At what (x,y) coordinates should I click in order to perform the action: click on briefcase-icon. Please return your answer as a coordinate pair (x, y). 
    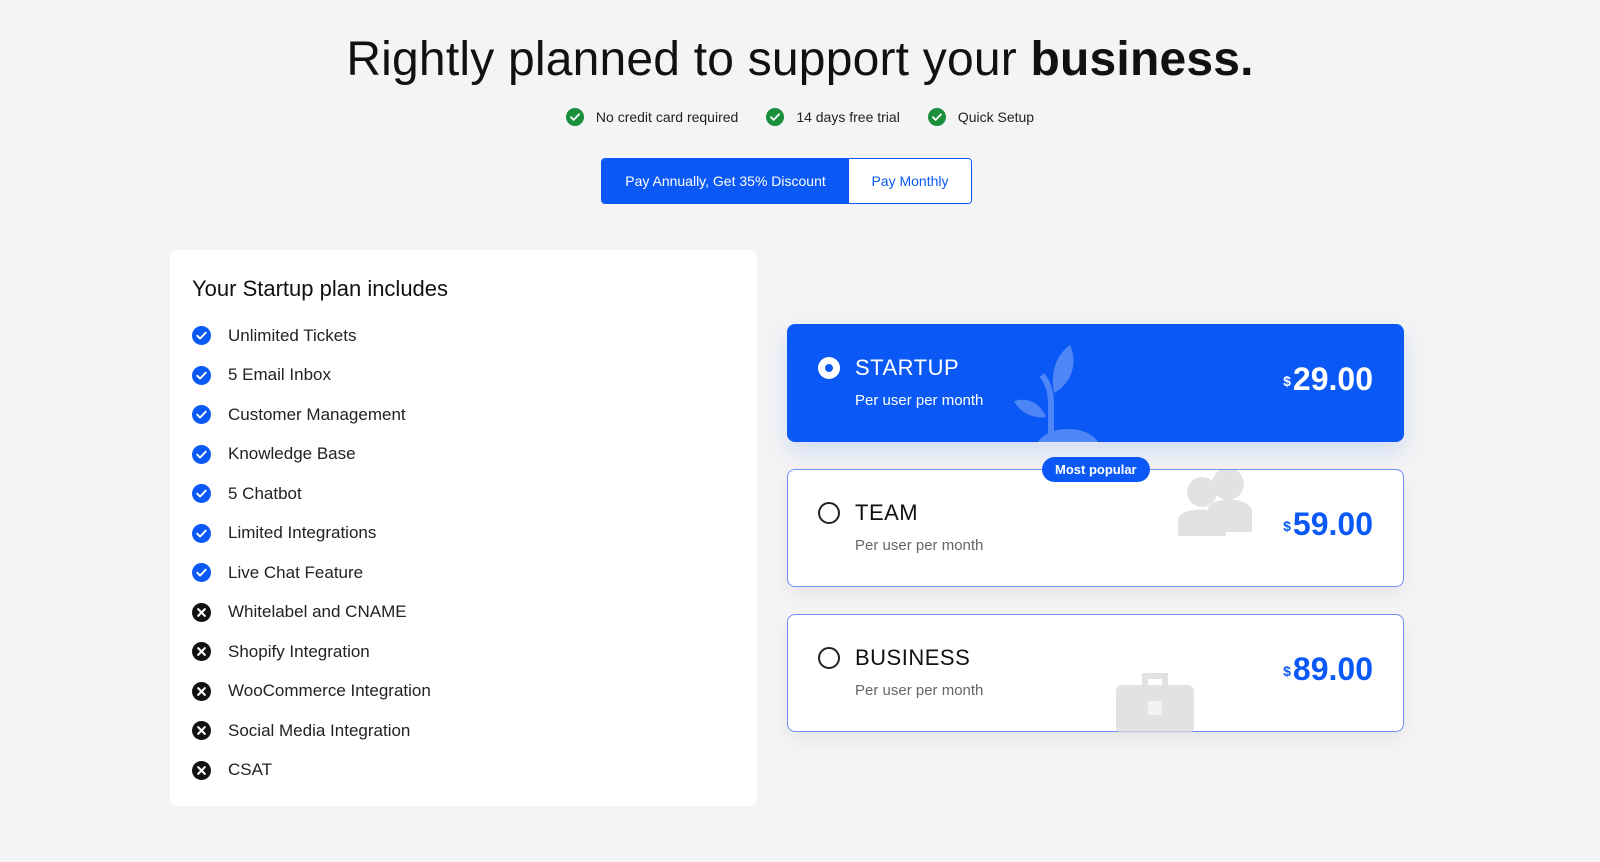
    Looking at the image, I should click on (1155, 703).